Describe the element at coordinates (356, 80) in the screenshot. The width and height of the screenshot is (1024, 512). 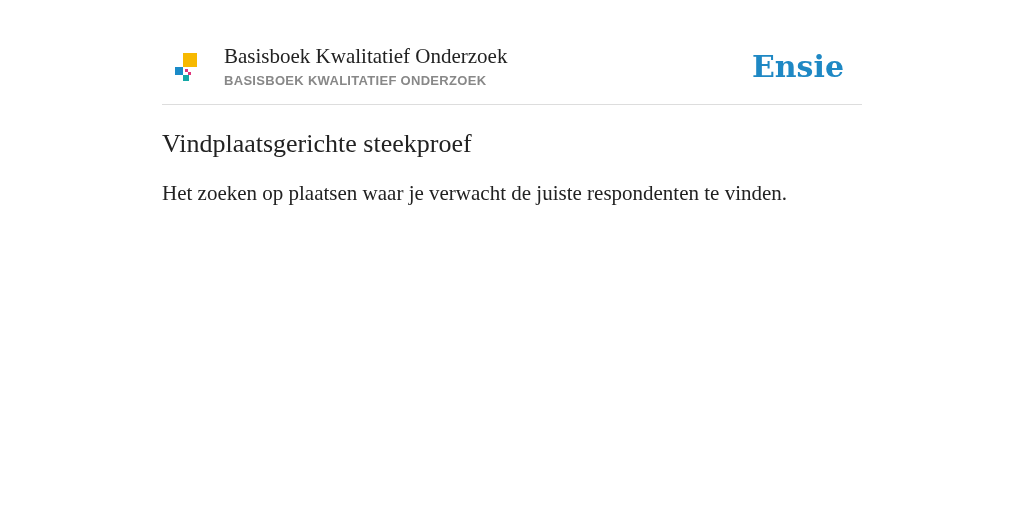
I see `book-subtitle: BASISBOEK KWALITATIEF ONDERZOEK` at that location.